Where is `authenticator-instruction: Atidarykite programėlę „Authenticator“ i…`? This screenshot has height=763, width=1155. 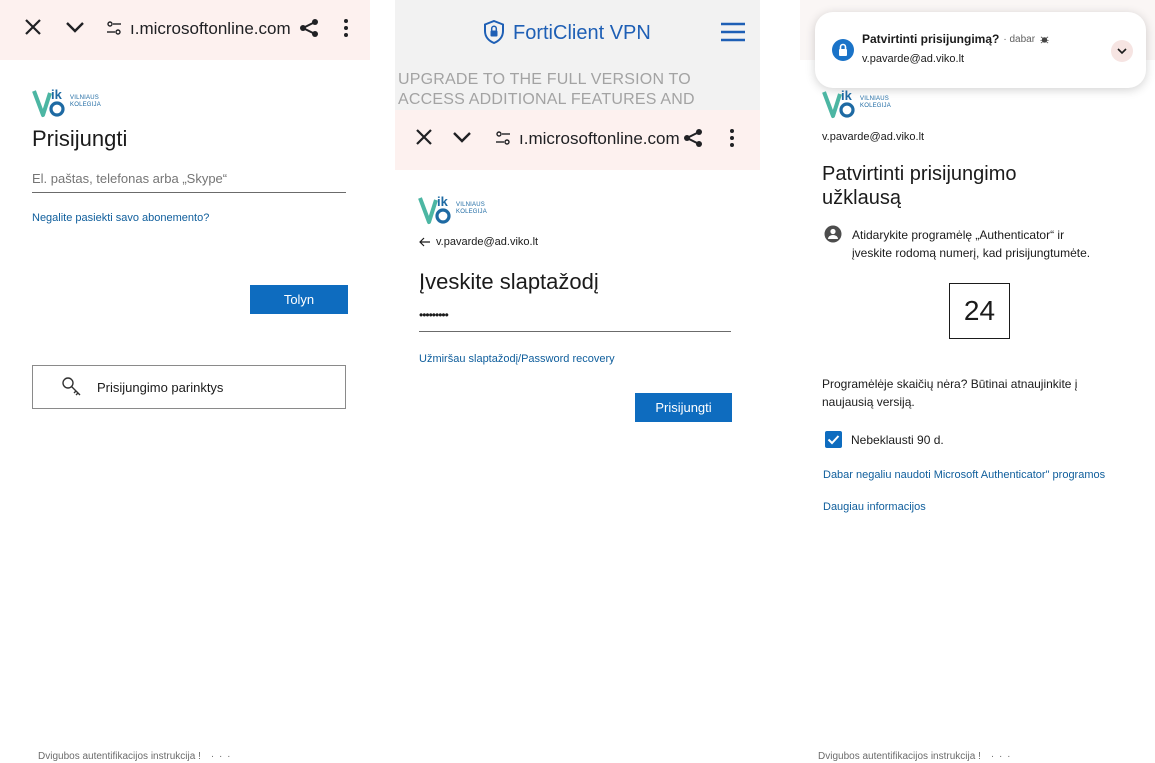
authenticator-instruction: Atidarykite programėlę „Authenticator“ i… is located at coordinates (971, 244).